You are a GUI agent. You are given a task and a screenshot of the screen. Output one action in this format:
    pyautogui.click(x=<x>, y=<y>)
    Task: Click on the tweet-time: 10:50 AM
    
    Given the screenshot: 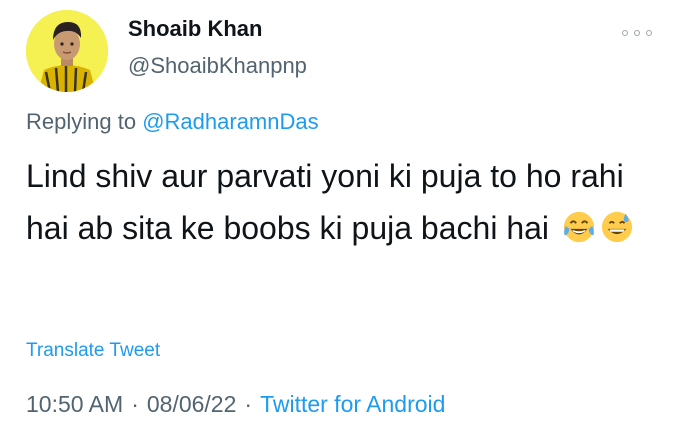 What is the action you would take?
    pyautogui.click(x=74, y=404)
    